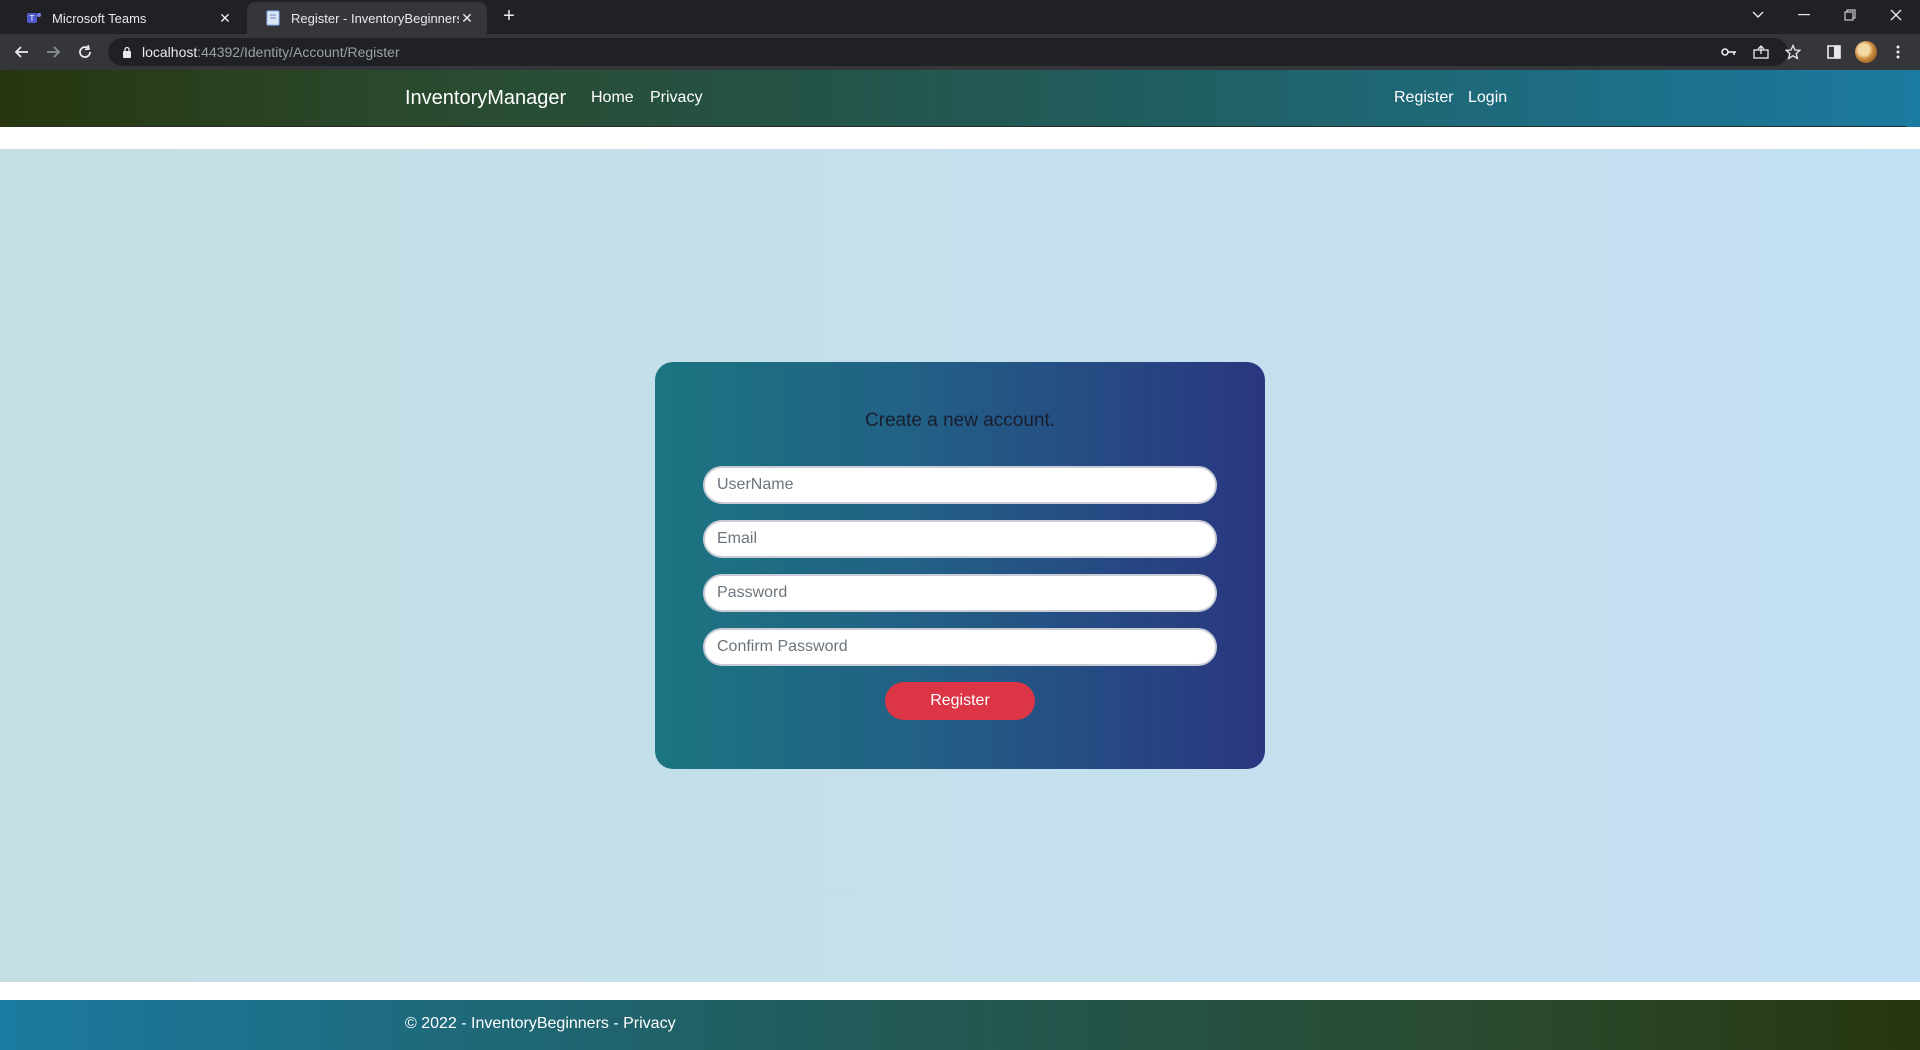 This screenshot has width=1920, height=1050. What do you see at coordinates (1729, 52) in the screenshot?
I see `key-icon` at bounding box center [1729, 52].